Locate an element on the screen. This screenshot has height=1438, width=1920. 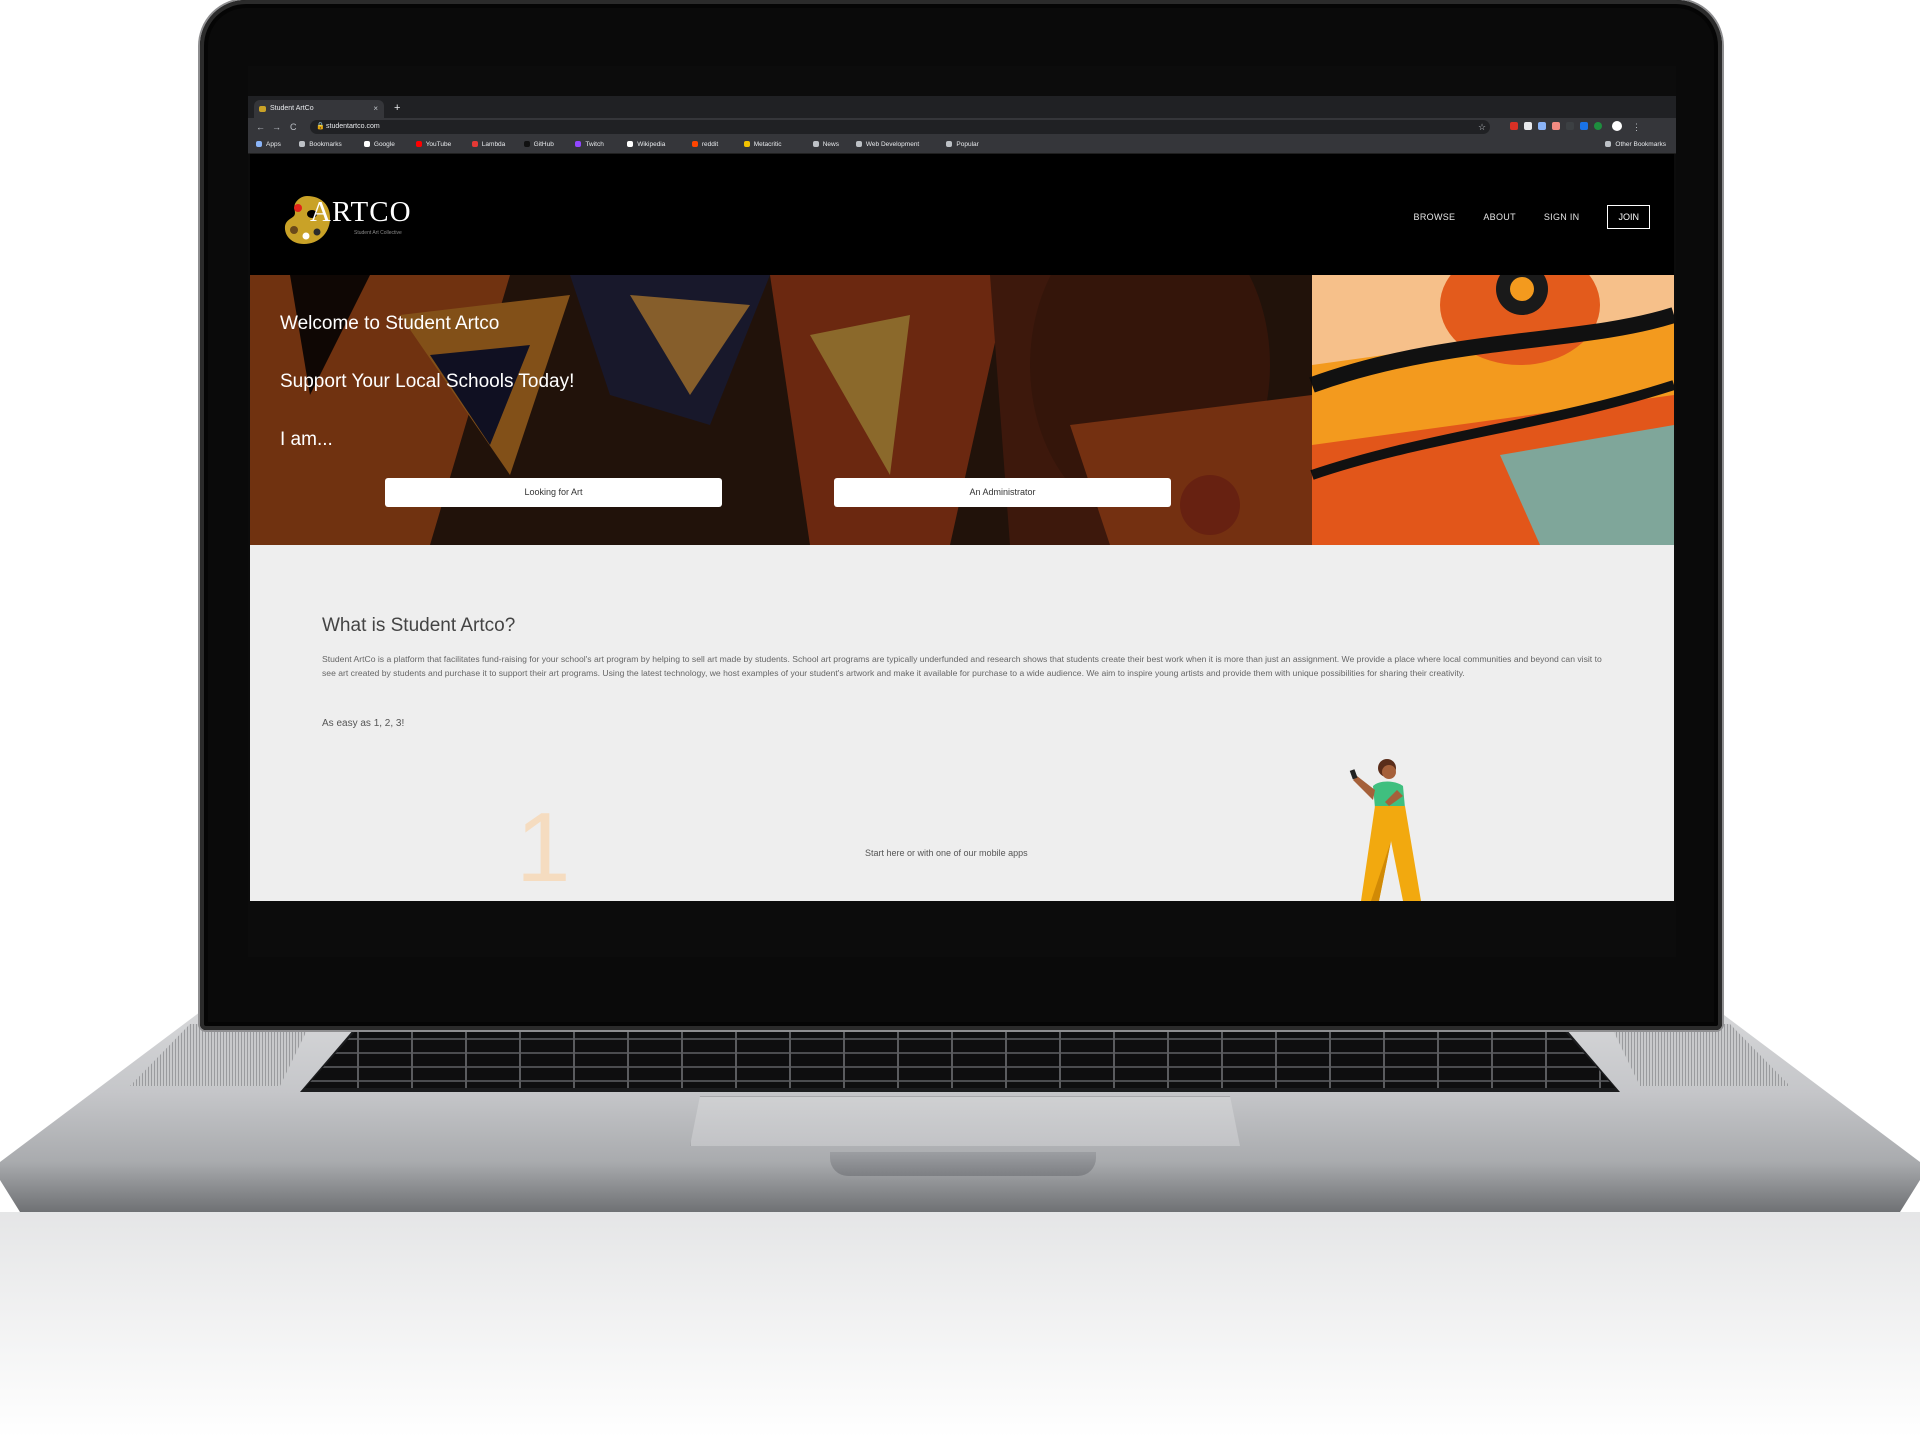
profile-avatar is located at coordinates (1617, 126).